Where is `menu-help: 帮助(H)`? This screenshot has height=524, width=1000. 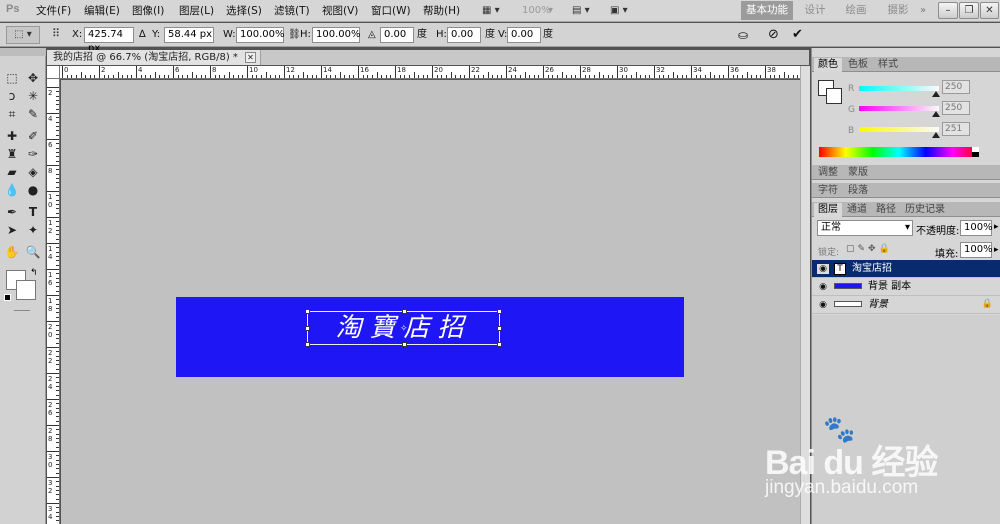
menu-help: 帮助(H) is located at coordinates (441, 11).